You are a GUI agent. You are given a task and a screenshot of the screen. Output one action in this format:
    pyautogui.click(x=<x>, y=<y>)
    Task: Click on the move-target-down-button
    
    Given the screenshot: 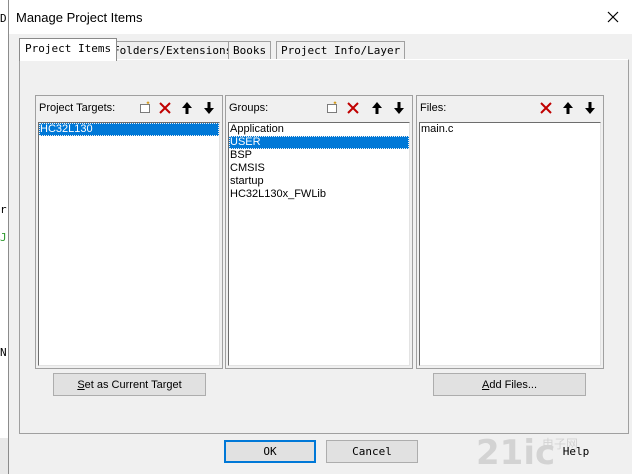 What is the action you would take?
    pyautogui.click(x=208, y=108)
    